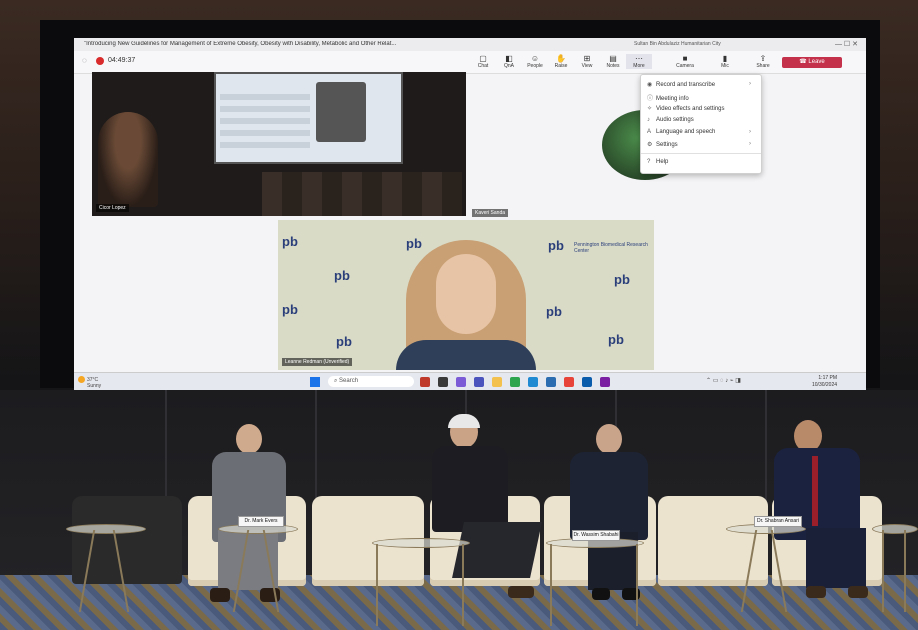 This screenshot has width=918, height=630. What do you see at coordinates (725, 58) in the screenshot?
I see `mic-icon: ▮` at bounding box center [725, 58].